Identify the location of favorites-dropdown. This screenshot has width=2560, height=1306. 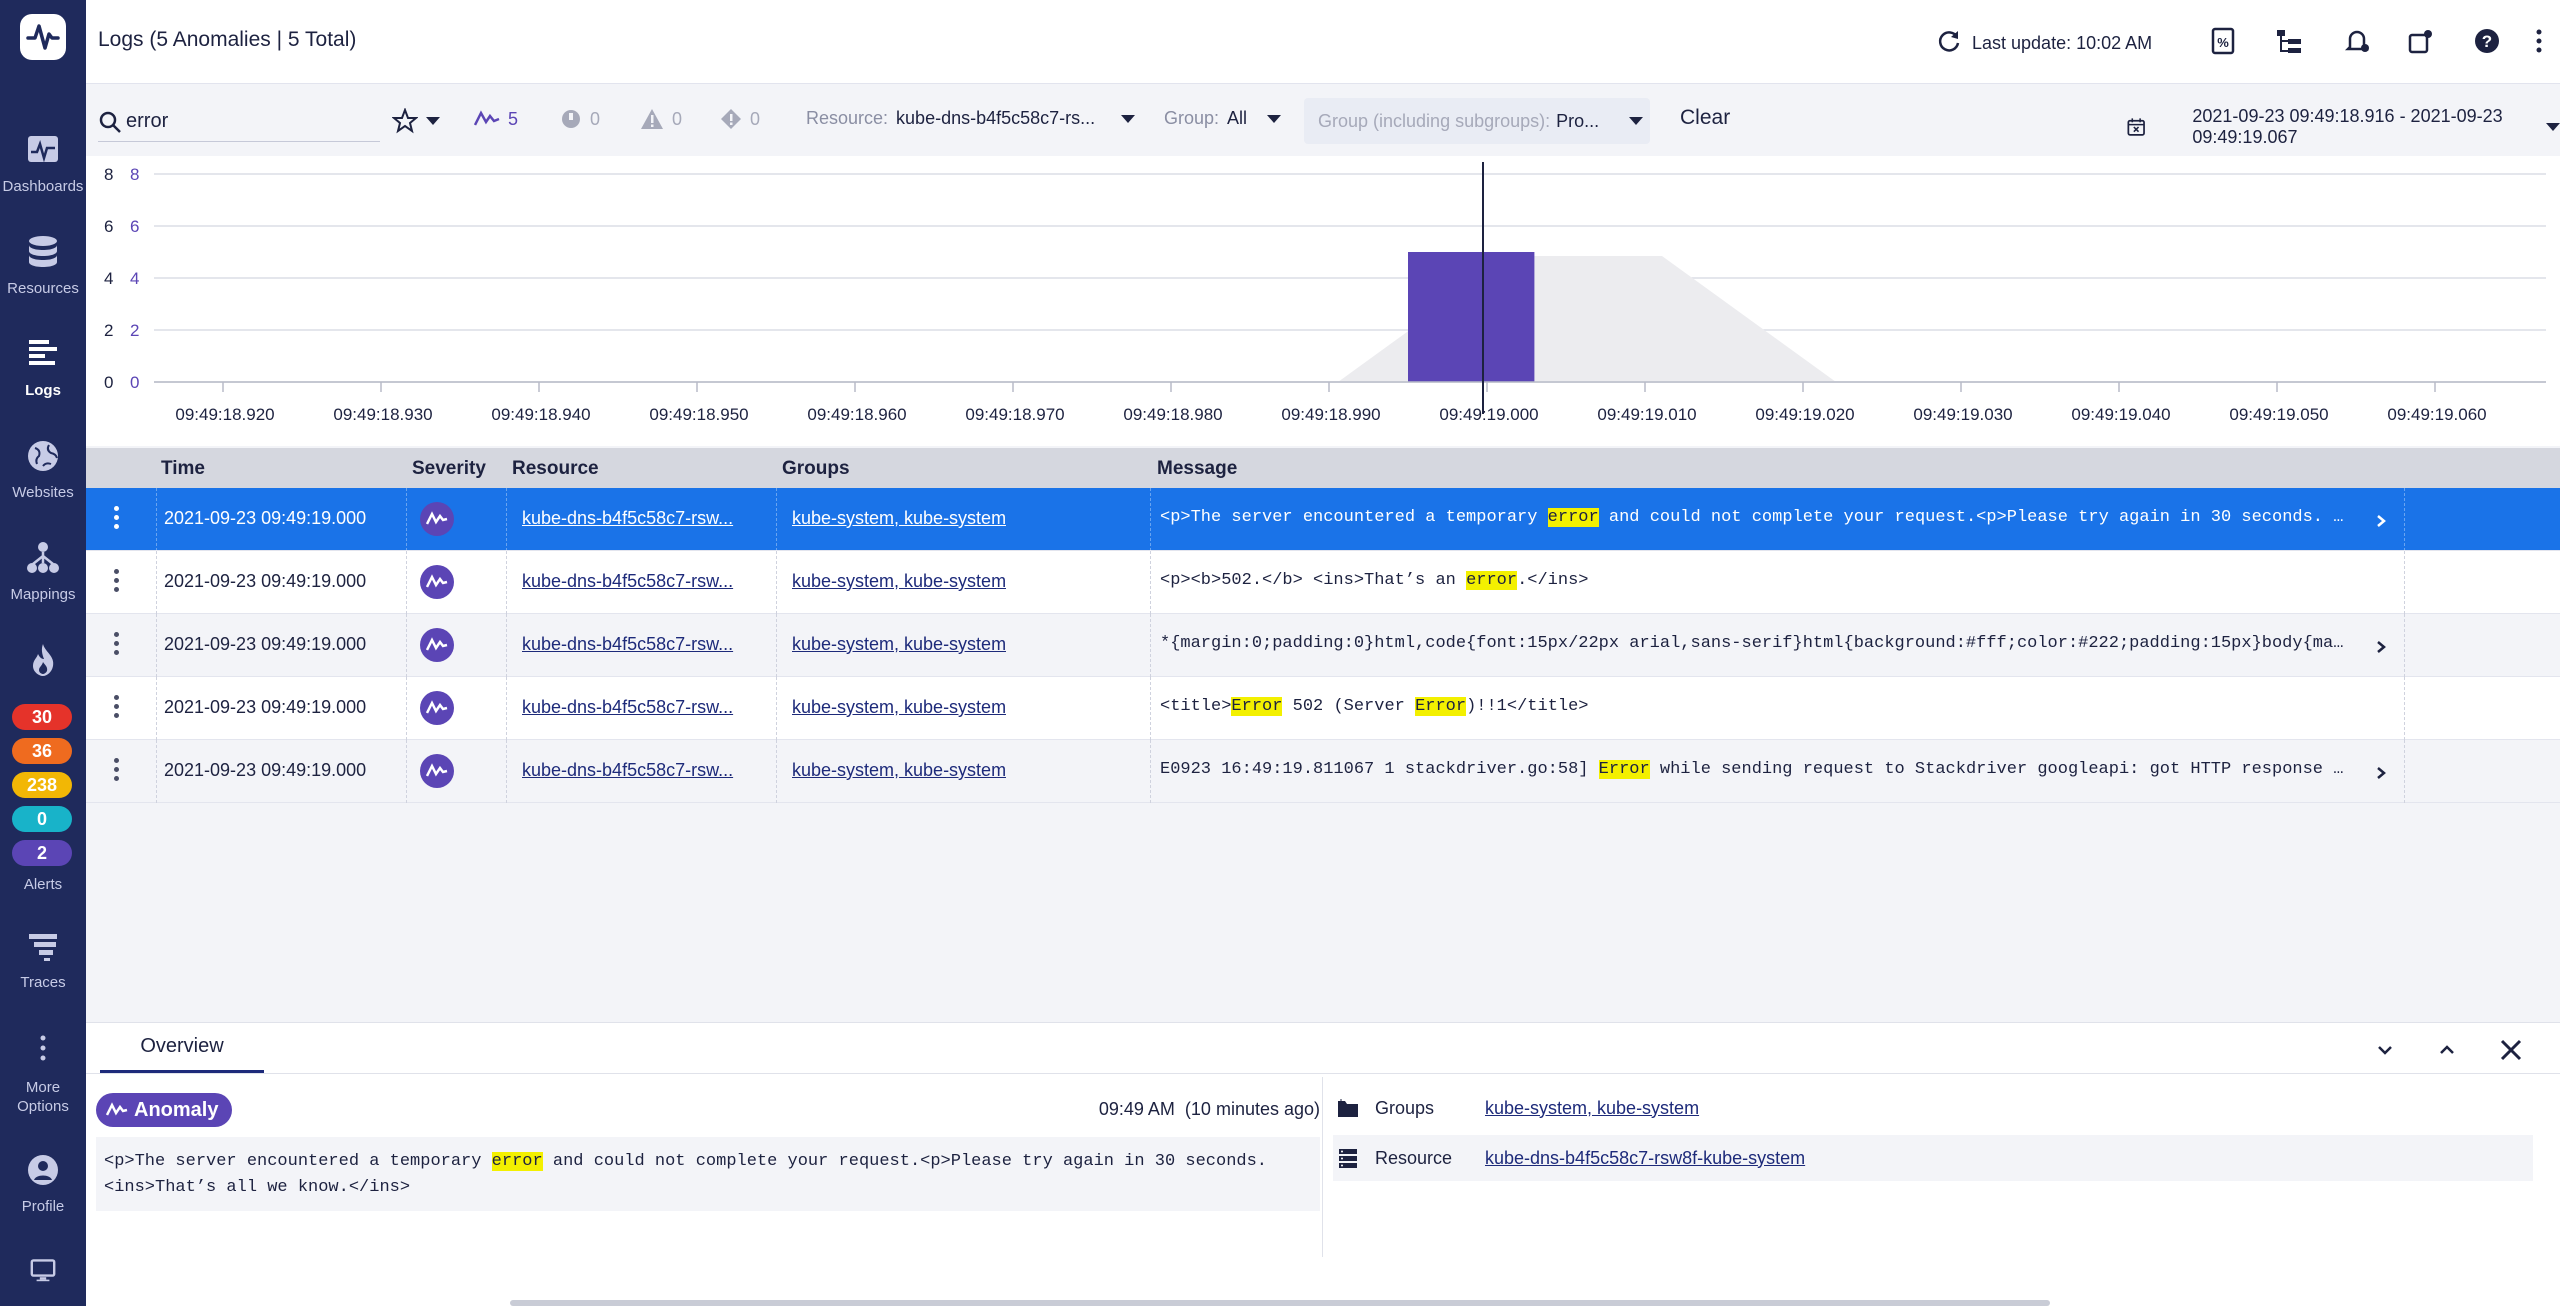
(416, 121).